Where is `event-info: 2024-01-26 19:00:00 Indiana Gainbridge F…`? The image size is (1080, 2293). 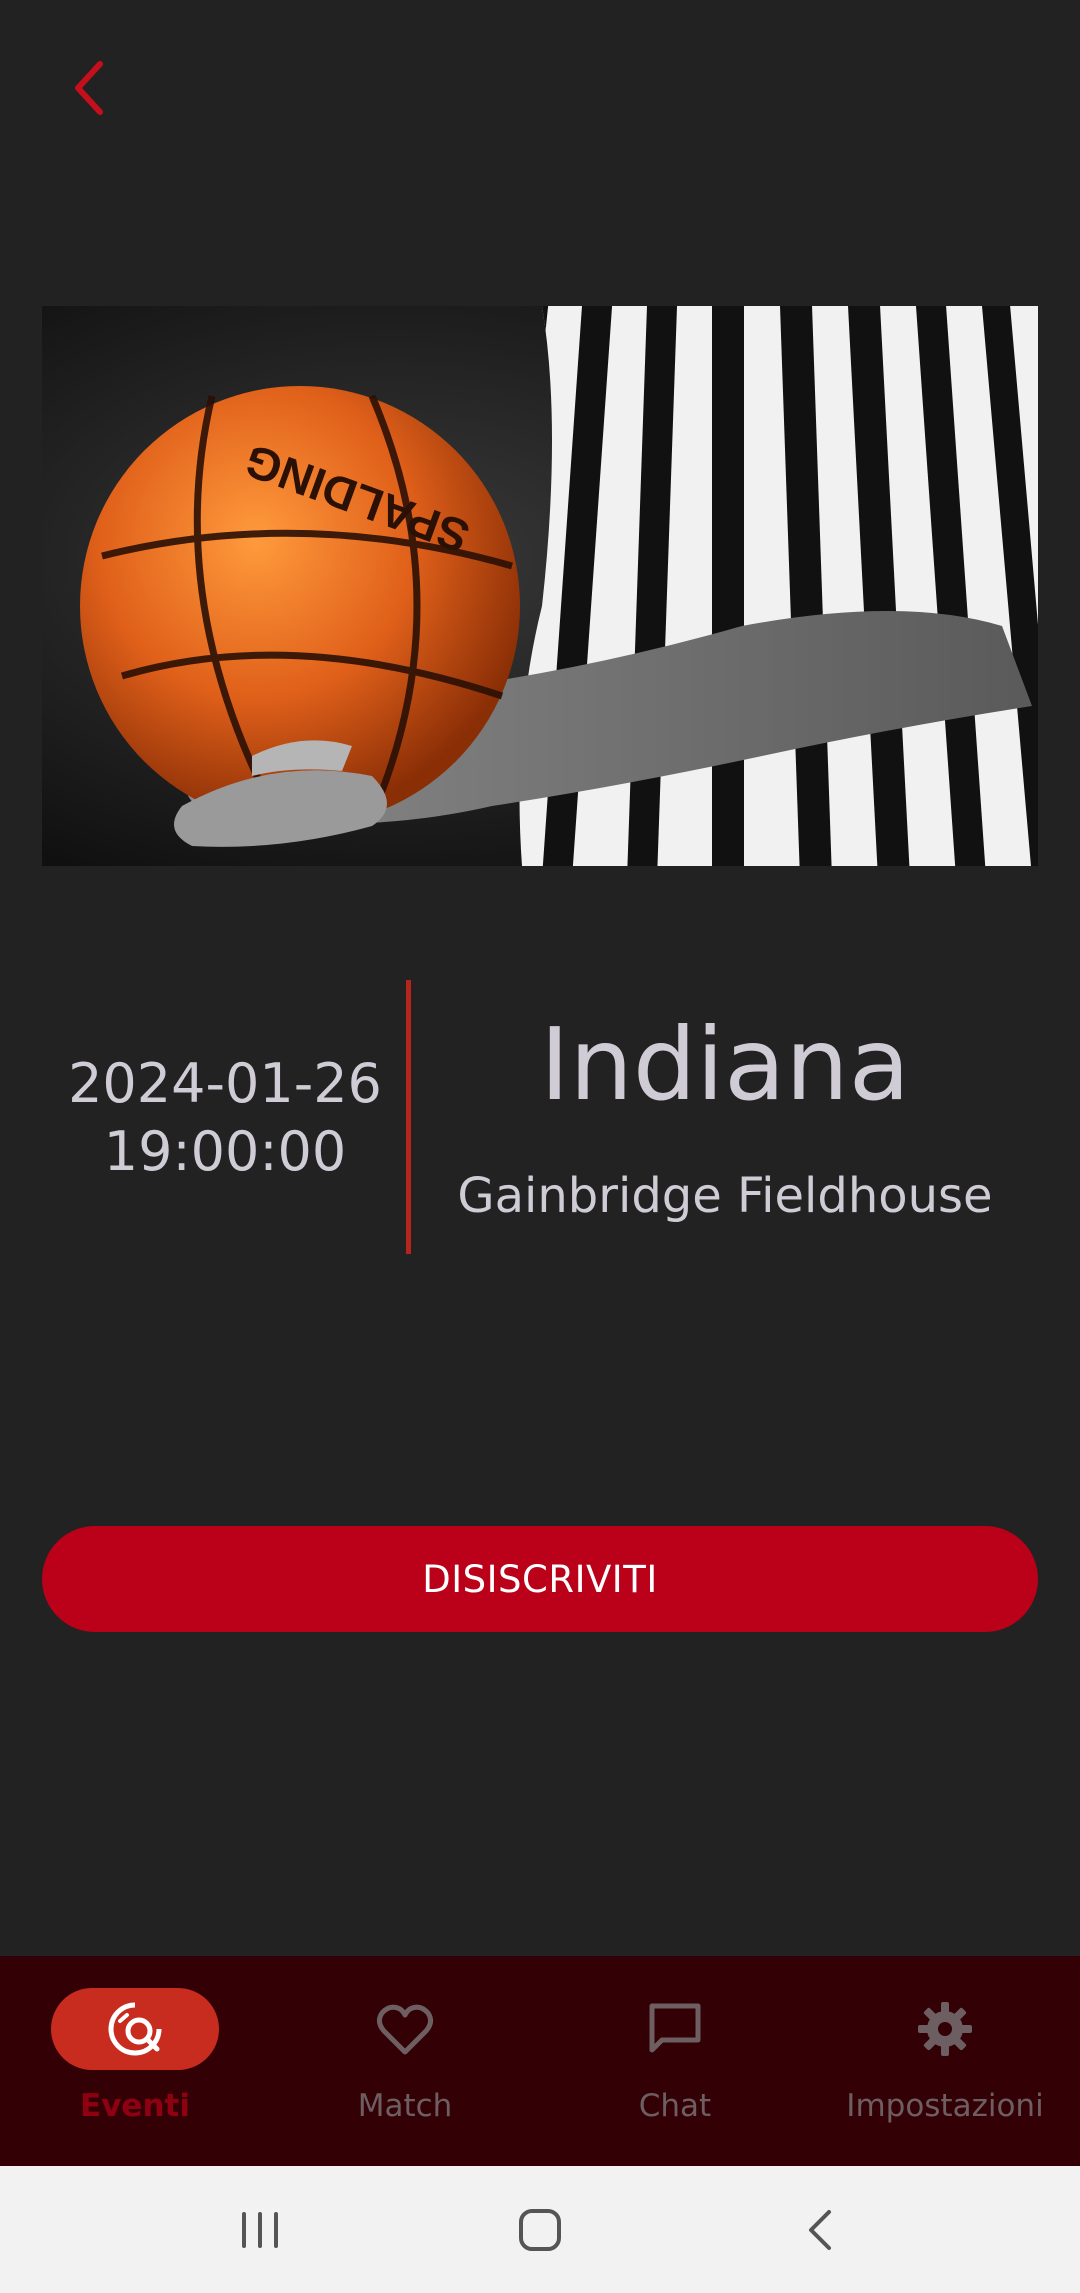
event-info: 2024-01-26 19:00:00 Indiana Gainbridge F… is located at coordinates (540, 1117).